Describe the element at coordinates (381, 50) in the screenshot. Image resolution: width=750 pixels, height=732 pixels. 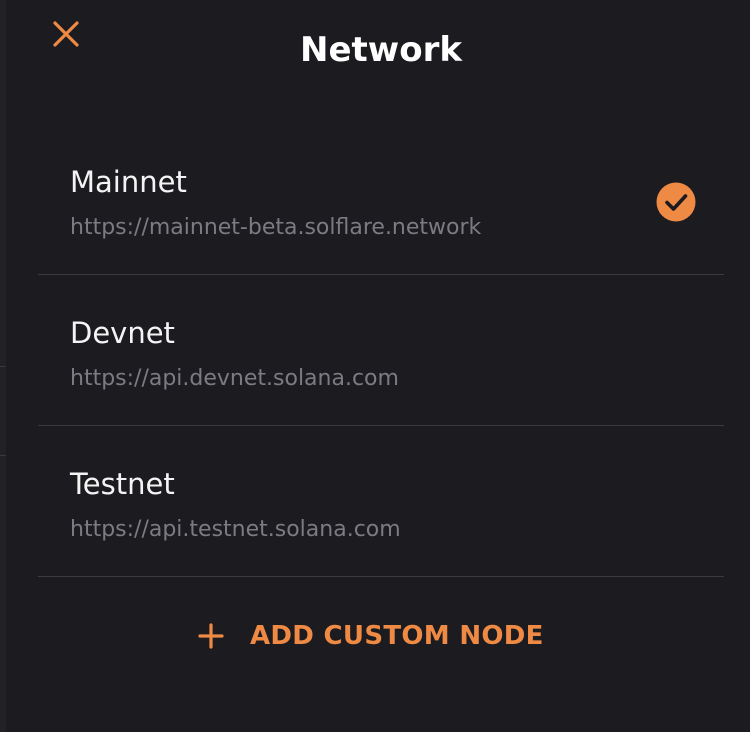
I see `page-title: Network` at that location.